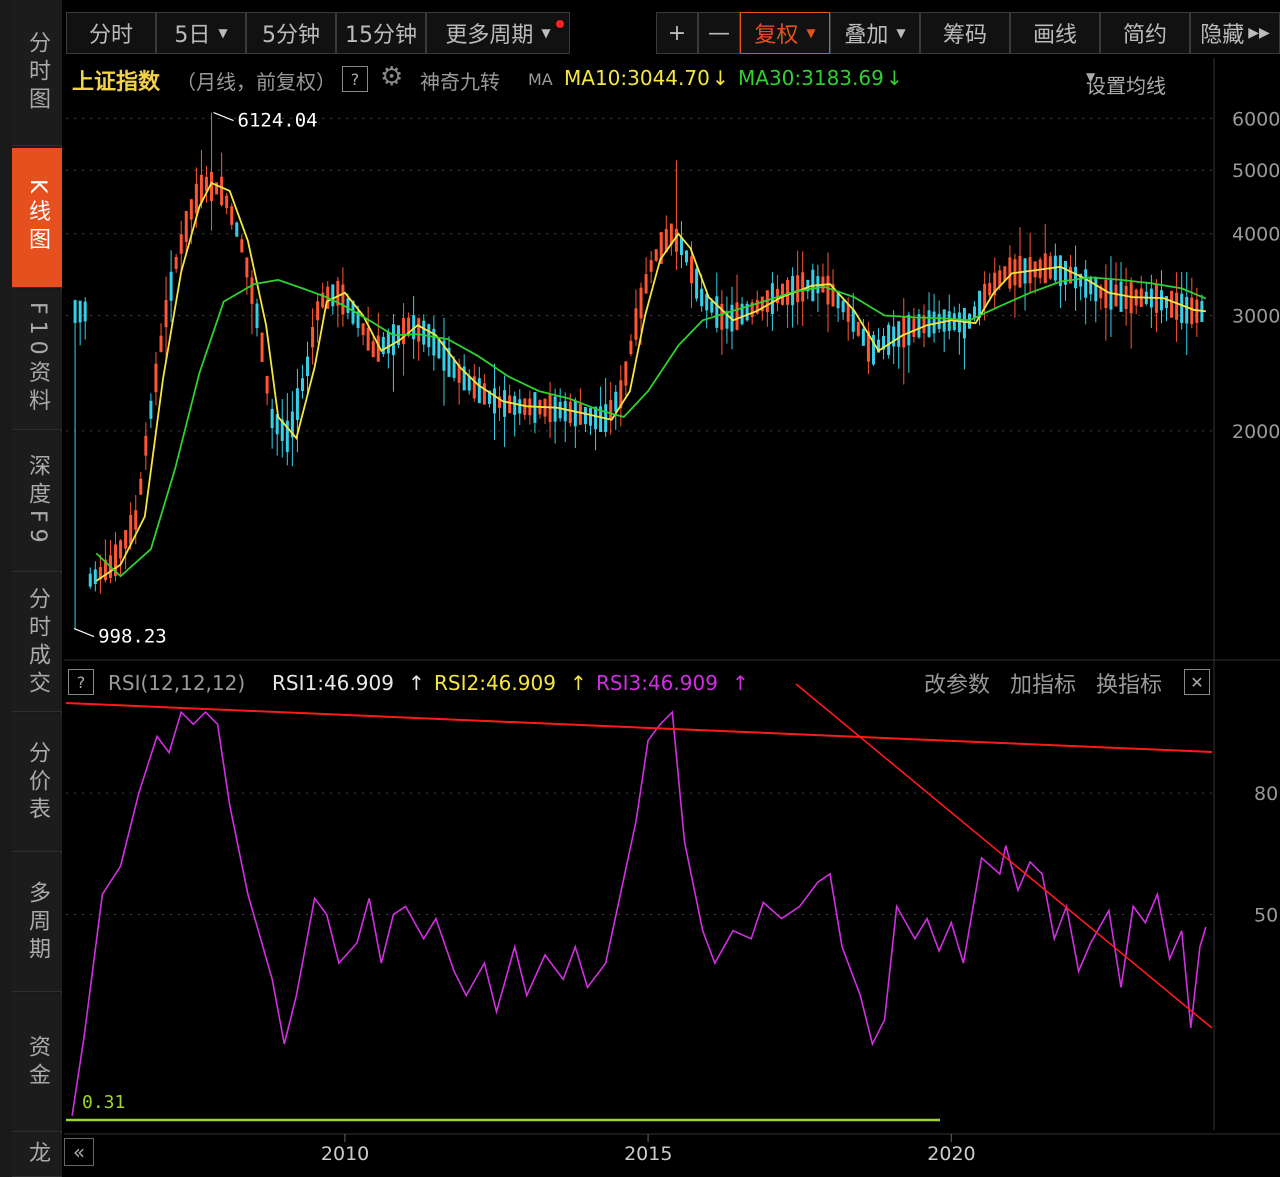  I want to click on time-tick-label: 2020, so click(951, 1154).